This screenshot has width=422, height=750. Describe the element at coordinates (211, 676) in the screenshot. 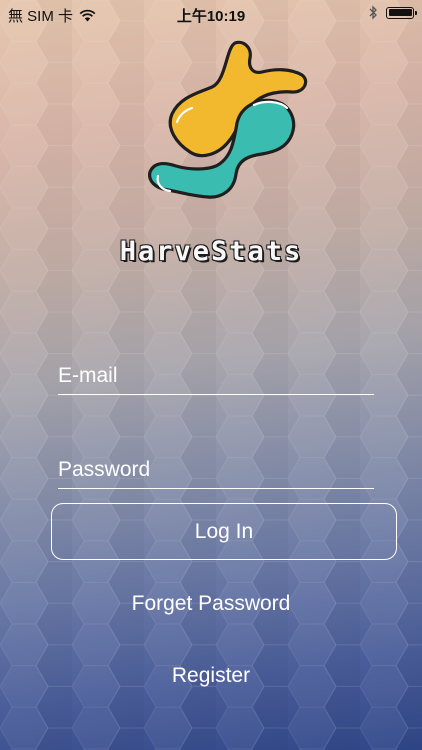

I see `register-link: Register` at that location.